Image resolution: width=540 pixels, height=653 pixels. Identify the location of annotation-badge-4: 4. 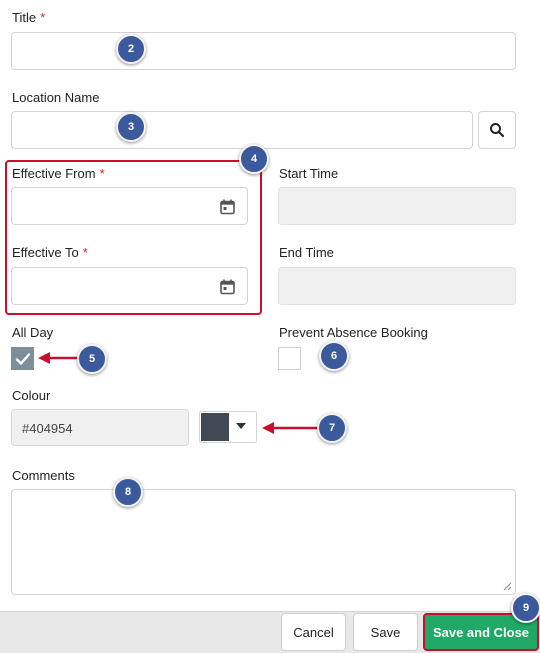
(254, 159).